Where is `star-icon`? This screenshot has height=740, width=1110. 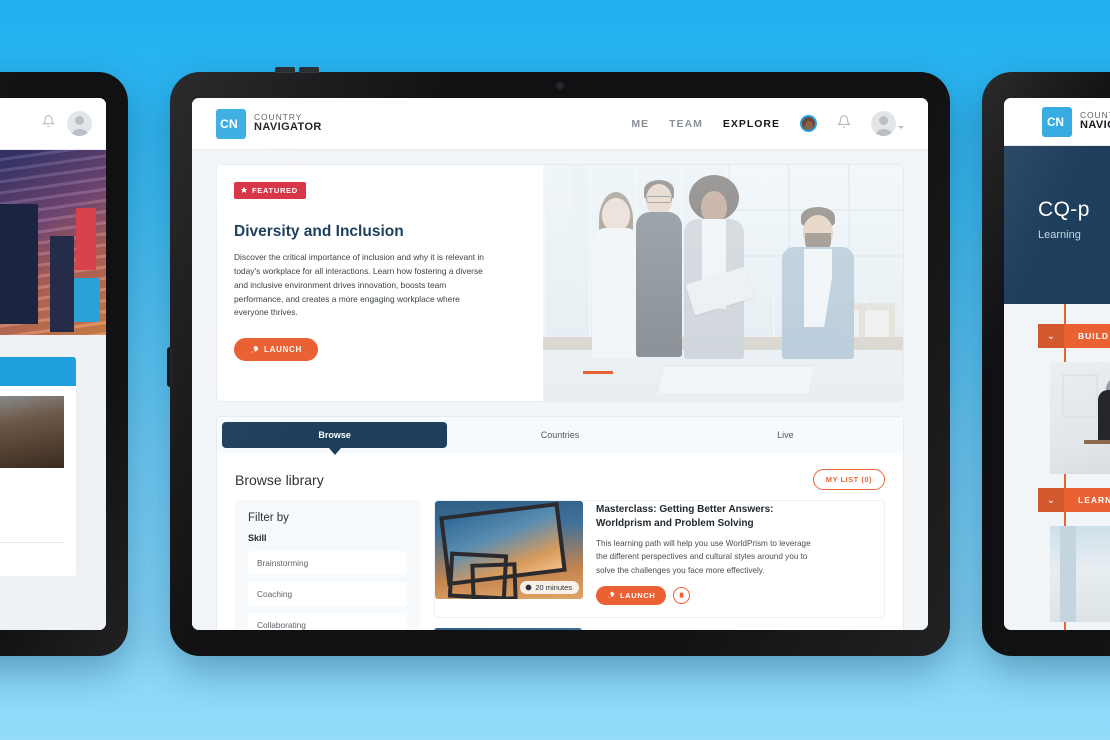
star-icon is located at coordinates (244, 189).